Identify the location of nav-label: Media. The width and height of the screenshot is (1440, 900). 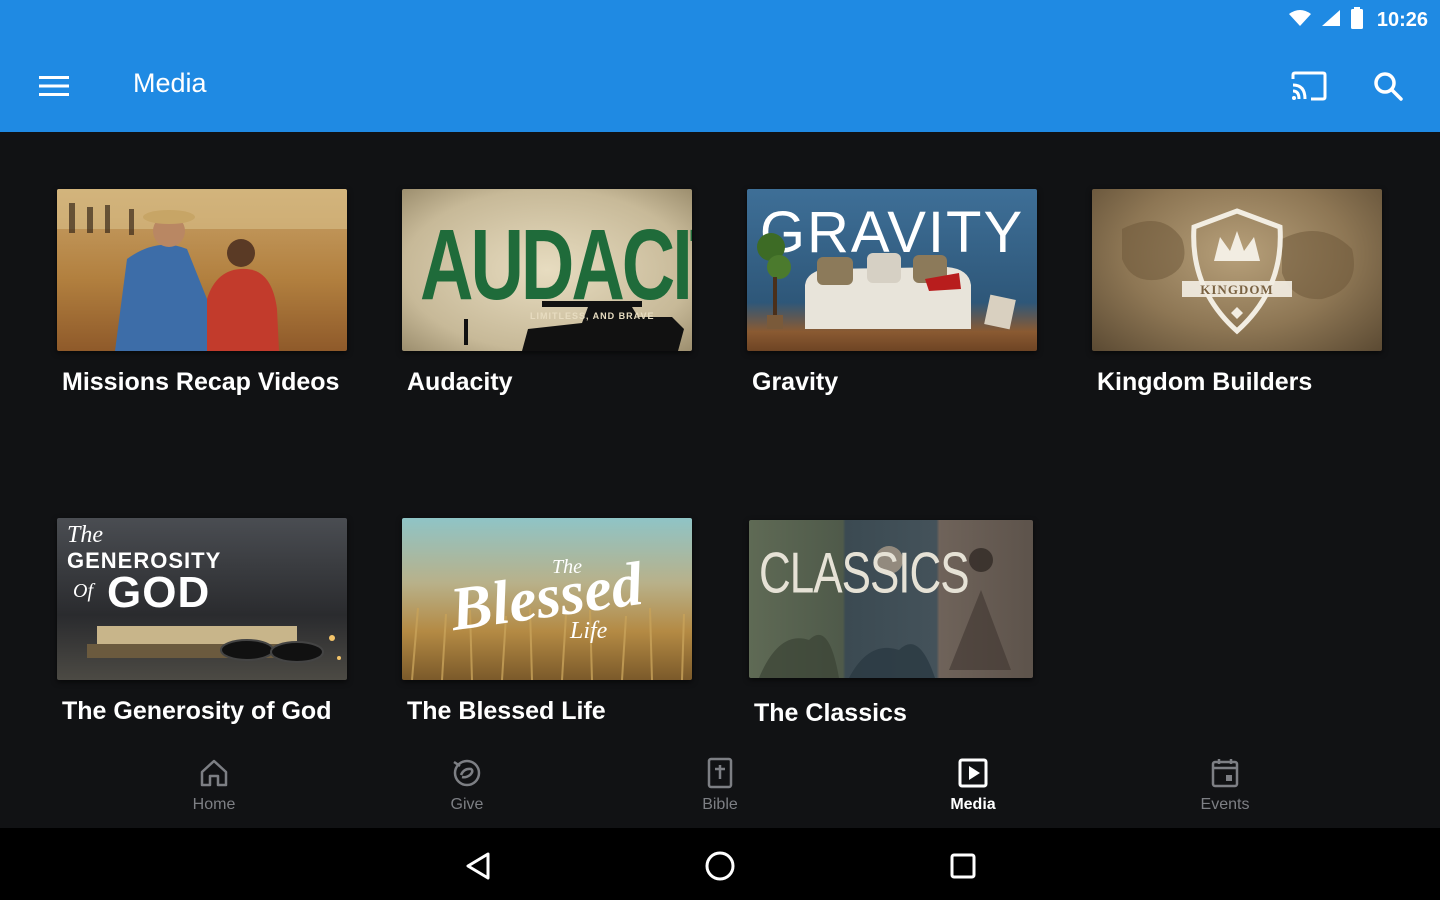
(973, 804).